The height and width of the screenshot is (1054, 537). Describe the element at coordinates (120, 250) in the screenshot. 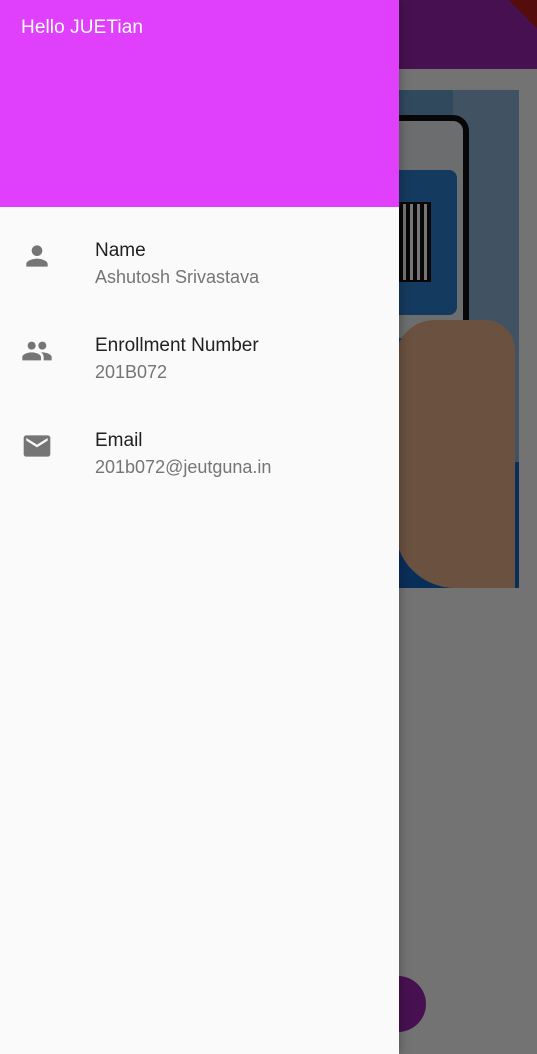

I see `list-item-title: Name` at that location.